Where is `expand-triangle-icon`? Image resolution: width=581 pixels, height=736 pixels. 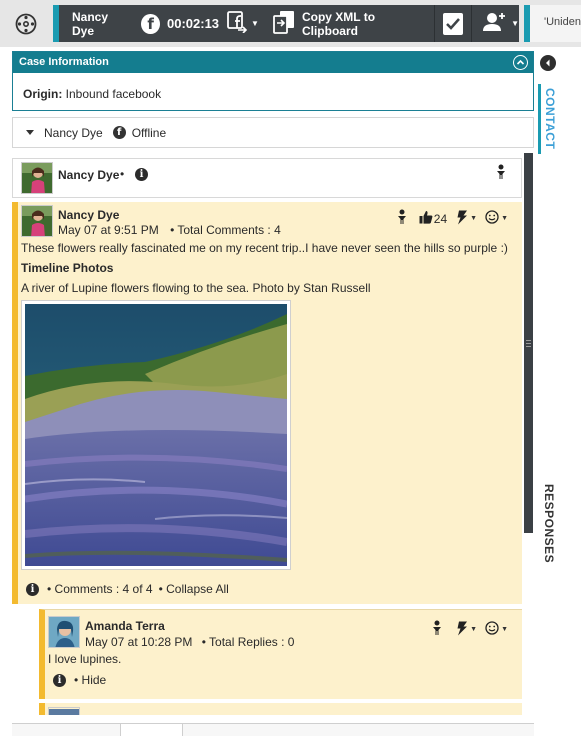
expand-triangle-icon is located at coordinates (30, 132).